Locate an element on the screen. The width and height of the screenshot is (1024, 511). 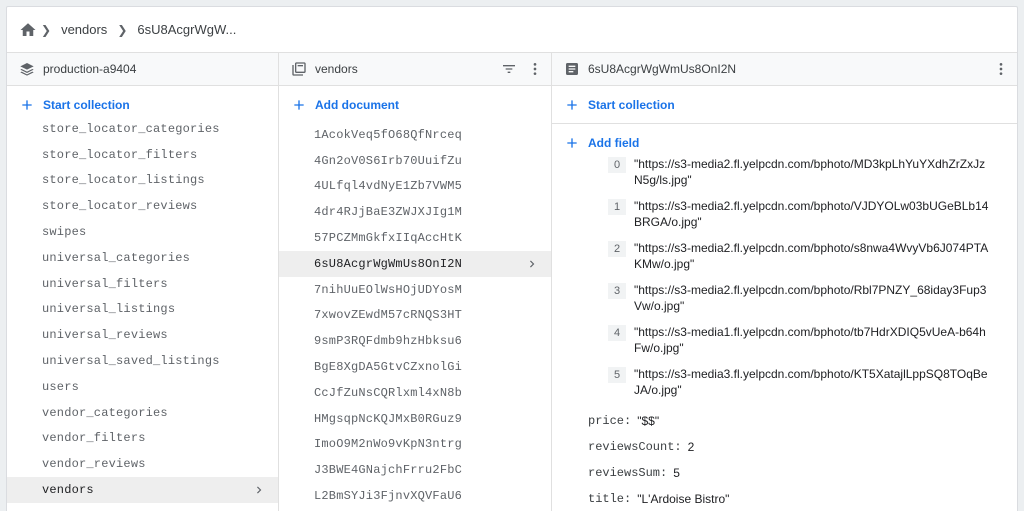
field-key: reviewsSum: is located at coordinates (628, 473).